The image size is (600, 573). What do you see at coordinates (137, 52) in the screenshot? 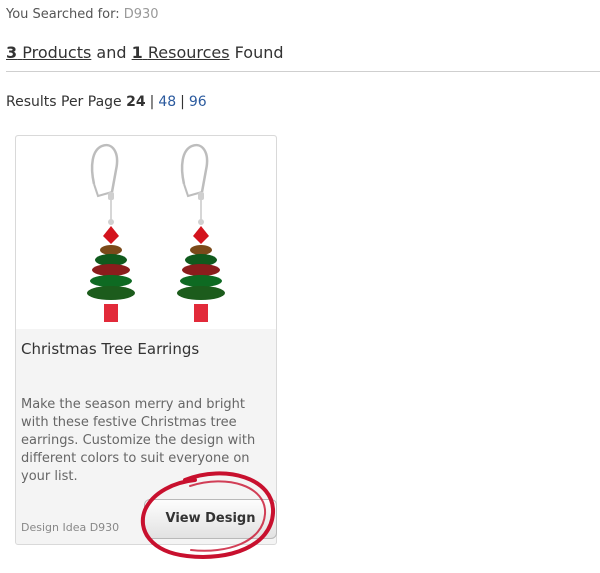
I see `resources-count: 1` at bounding box center [137, 52].